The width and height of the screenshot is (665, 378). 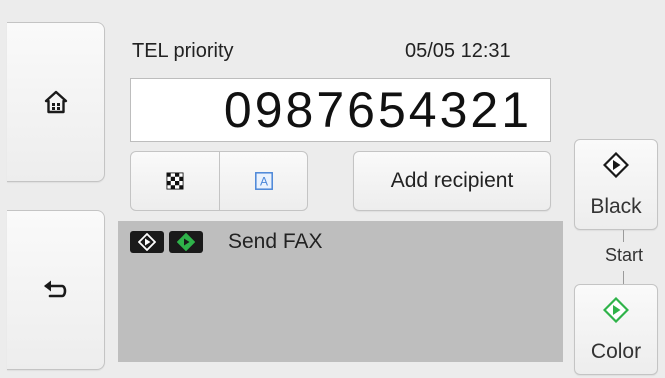 I want to click on fax-number-field: 0987654321, so click(x=340, y=110).